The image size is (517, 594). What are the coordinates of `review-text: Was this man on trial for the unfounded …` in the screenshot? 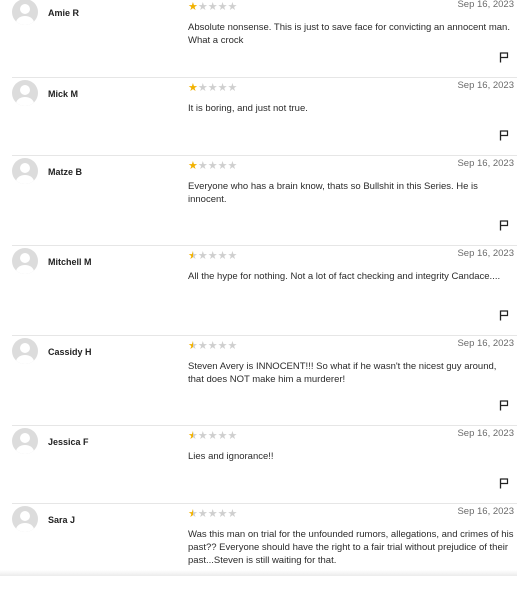 It's located at (351, 547).